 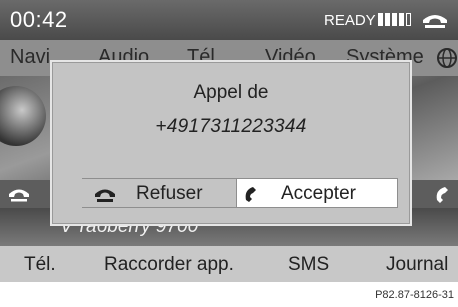 I want to click on figure-code: P82.87-8126-31, so click(x=229, y=294).